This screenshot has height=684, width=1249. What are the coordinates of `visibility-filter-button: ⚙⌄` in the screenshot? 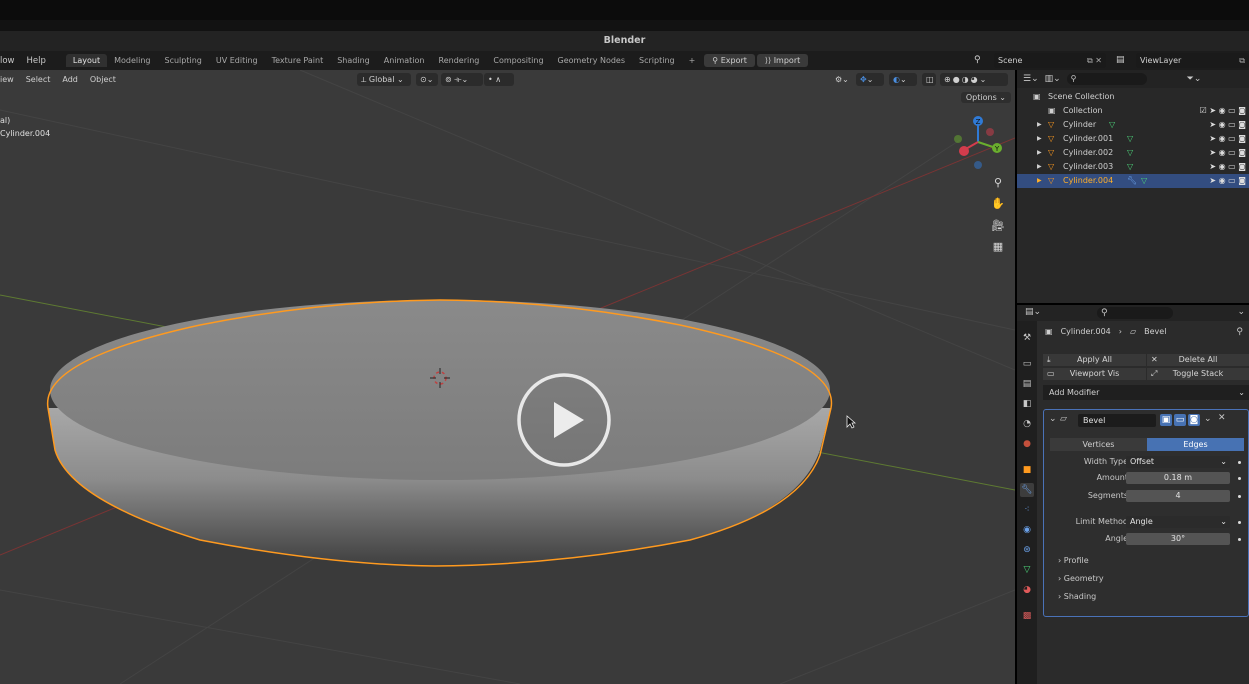 It's located at (842, 79).